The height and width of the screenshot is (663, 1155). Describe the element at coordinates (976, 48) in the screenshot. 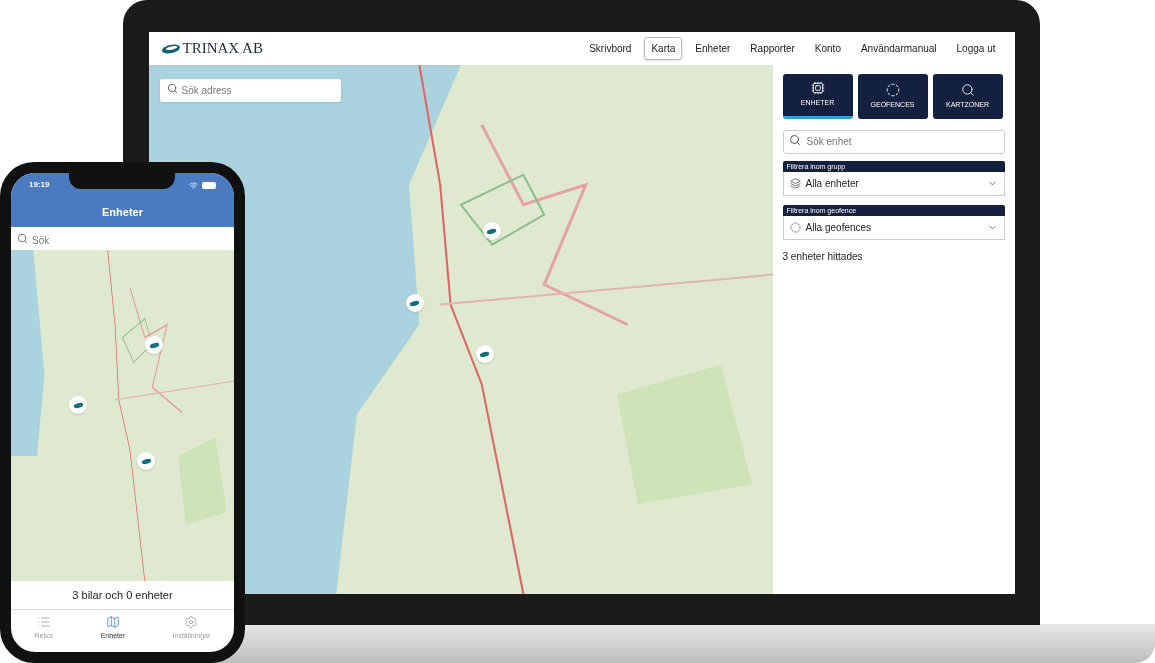

I see `nav-link: Logga ut` at that location.